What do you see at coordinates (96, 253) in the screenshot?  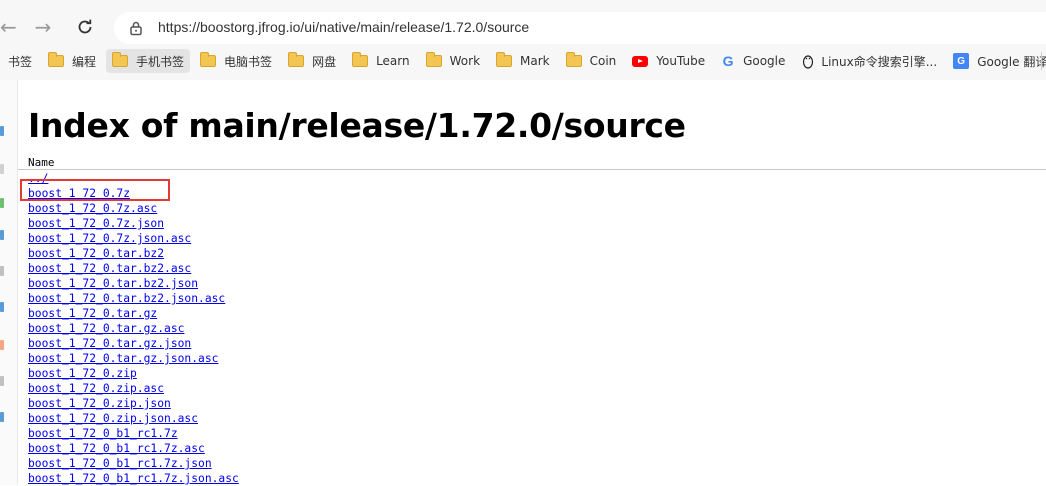 I see `file-link: boost_1_72_0.tar.bz2` at bounding box center [96, 253].